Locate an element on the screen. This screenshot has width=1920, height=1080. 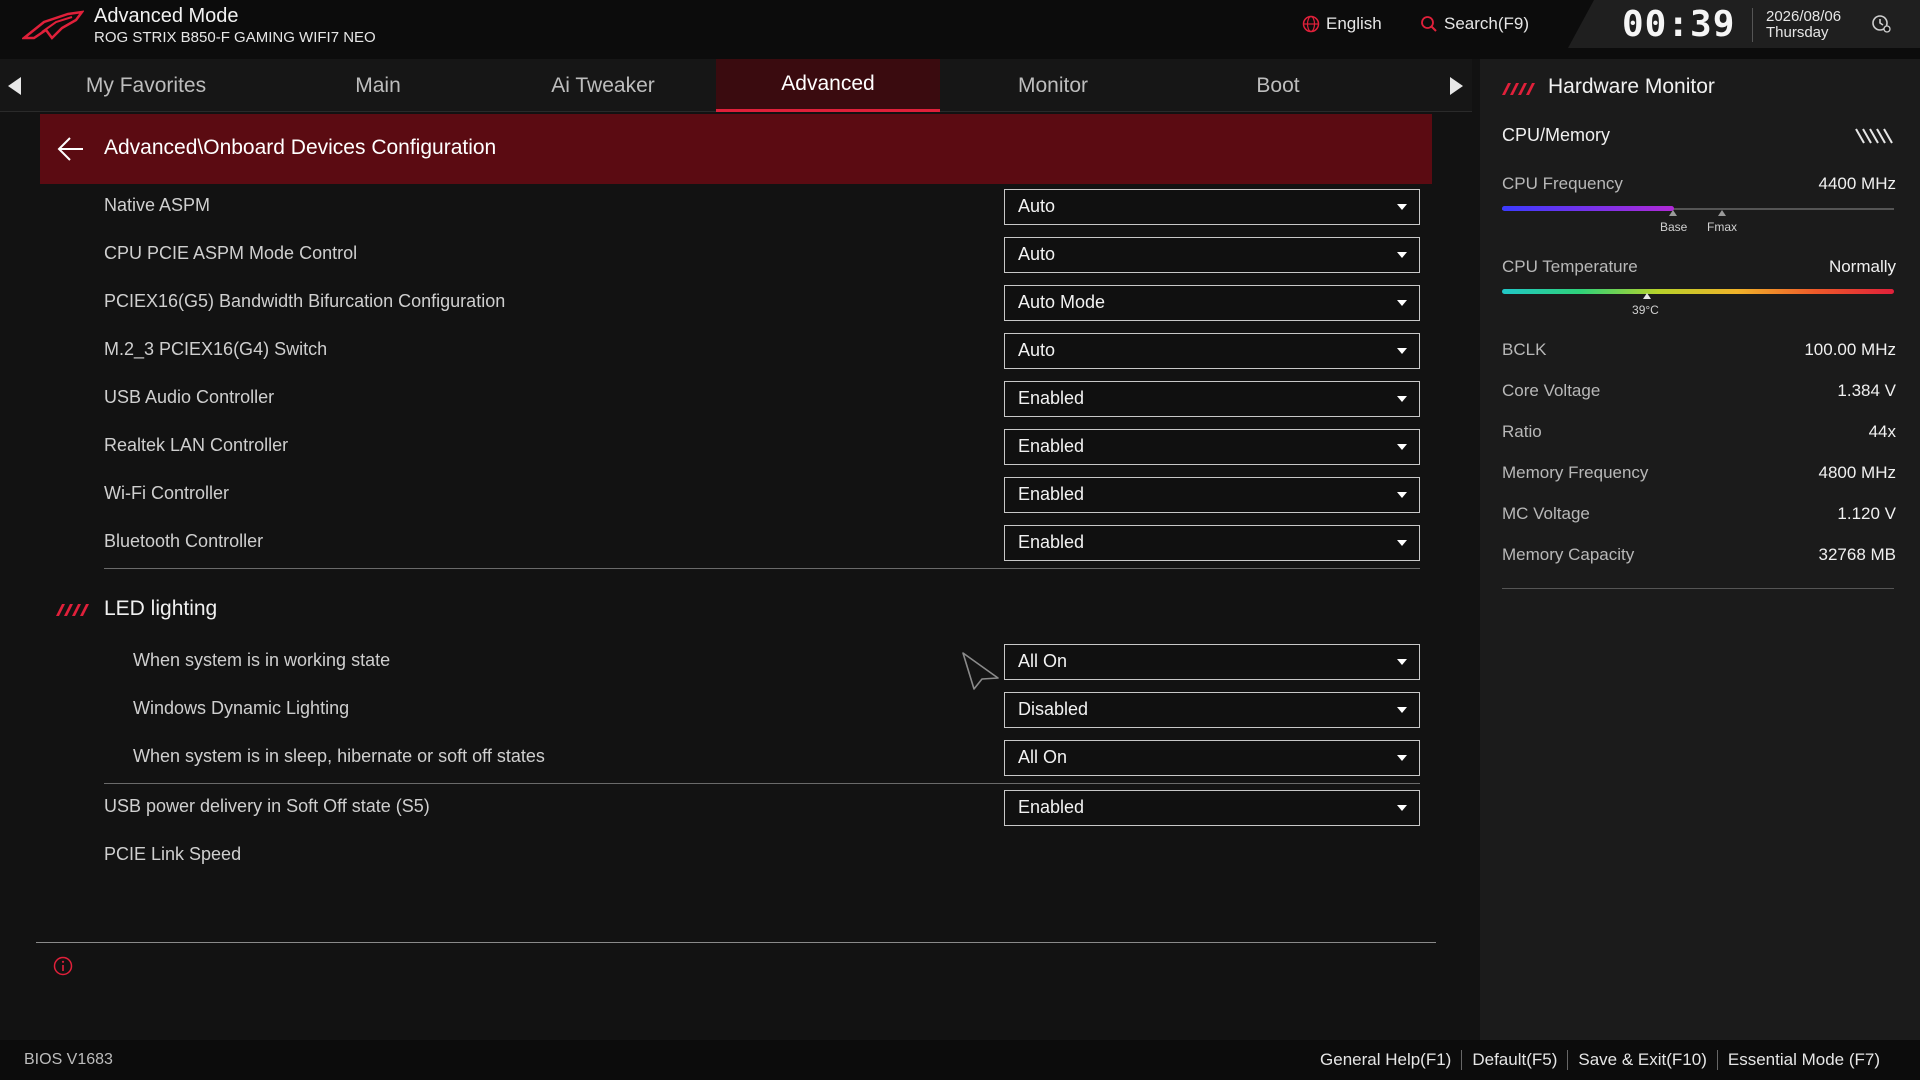
hw-row-ratio: Ratio 44x is located at coordinates (1699, 434).